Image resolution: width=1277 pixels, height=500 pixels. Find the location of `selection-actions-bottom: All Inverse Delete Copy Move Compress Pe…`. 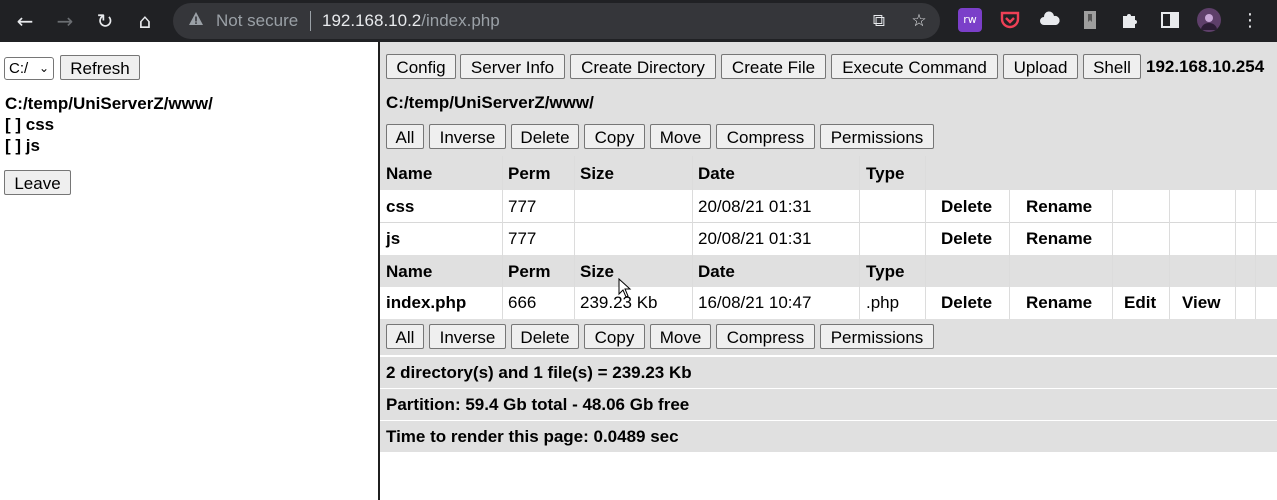

selection-actions-bottom: All Inverse Delete Copy Move Compress Pe… is located at coordinates (828, 337).